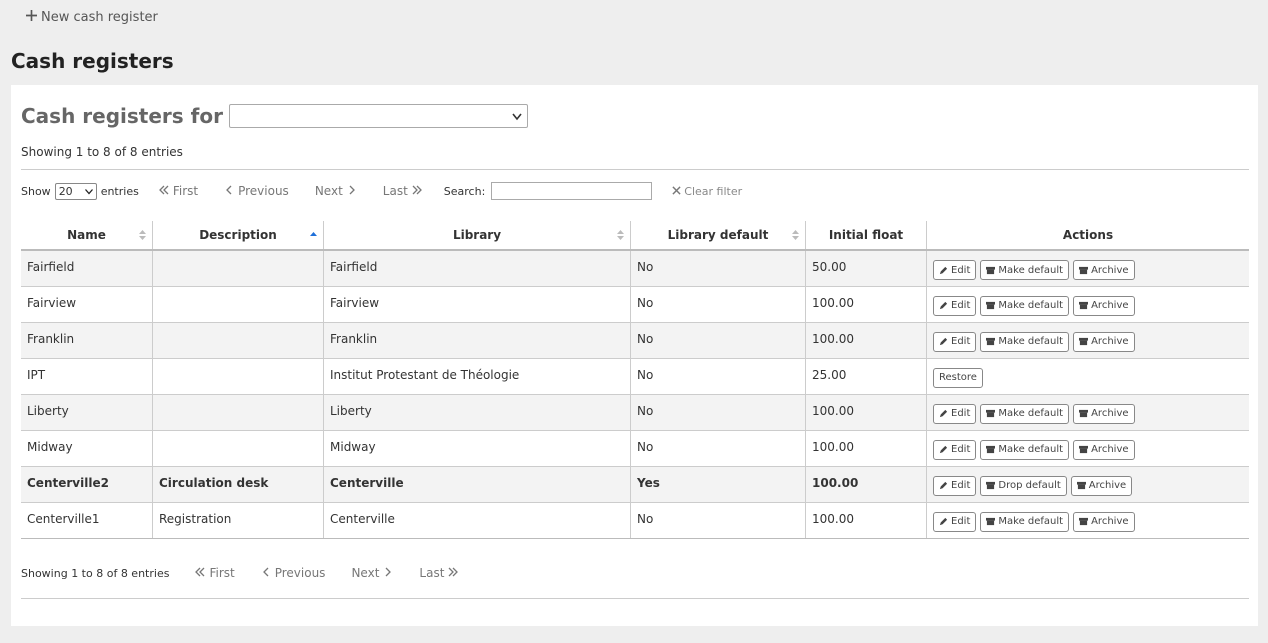 This screenshot has height=643, width=1268. I want to click on column-label: Name, so click(86, 235).